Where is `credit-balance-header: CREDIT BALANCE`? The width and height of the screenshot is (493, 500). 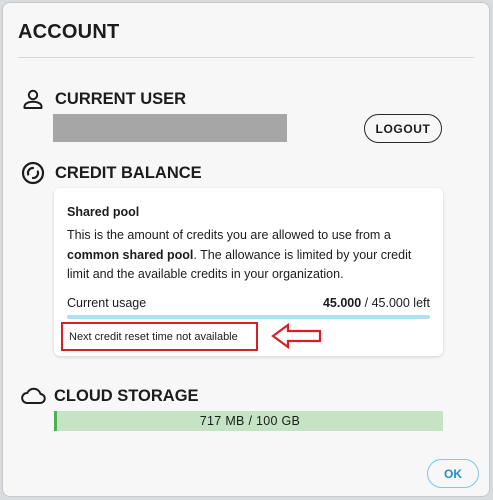 credit-balance-header: CREDIT BALANCE is located at coordinates (111, 173).